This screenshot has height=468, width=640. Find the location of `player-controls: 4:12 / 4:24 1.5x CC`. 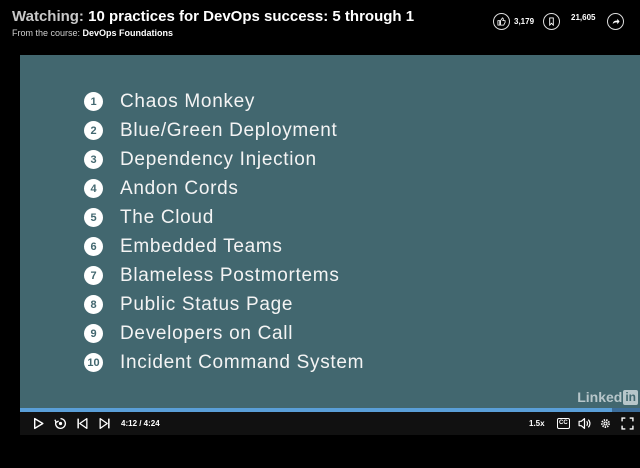

player-controls: 4:12 / 4:24 1.5x CC is located at coordinates (330, 423).